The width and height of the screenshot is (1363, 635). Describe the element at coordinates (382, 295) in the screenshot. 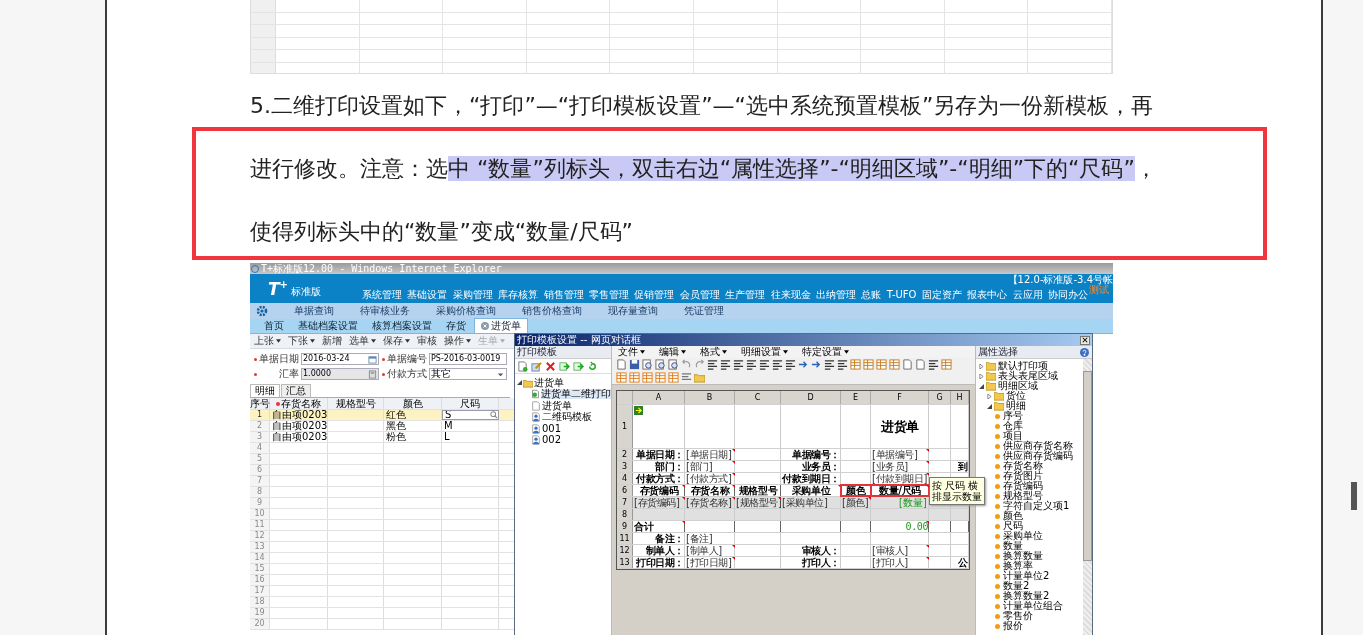

I see `nav-item: 系统管理` at that location.